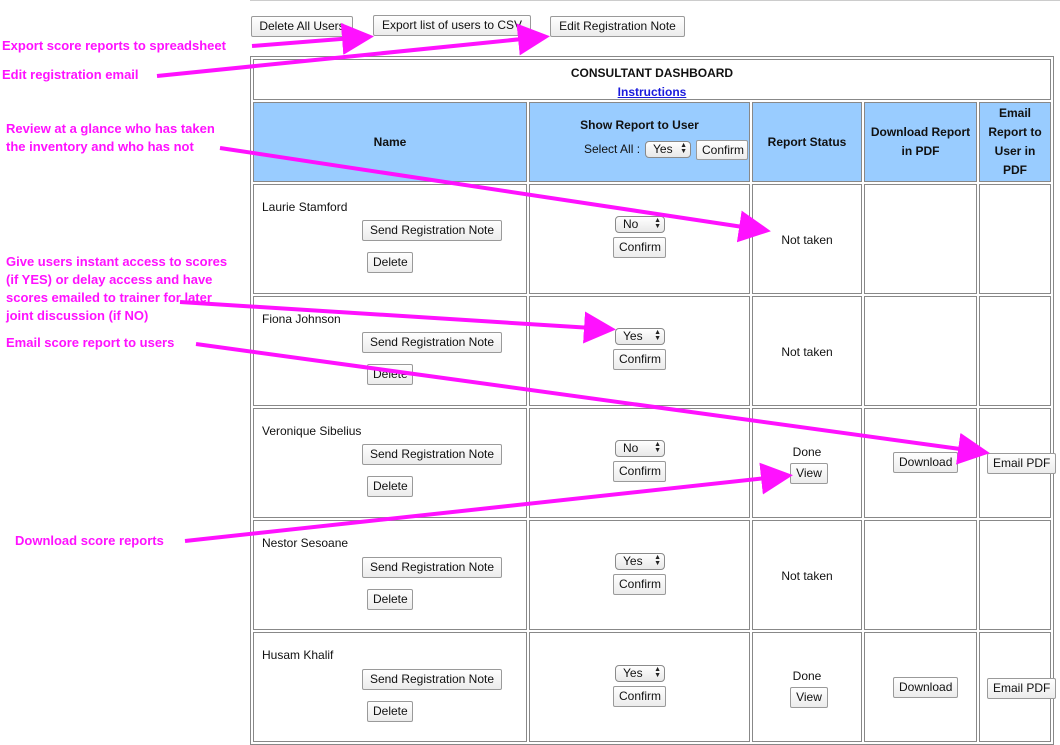  What do you see at coordinates (655, 0) in the screenshot?
I see `top-divider` at bounding box center [655, 0].